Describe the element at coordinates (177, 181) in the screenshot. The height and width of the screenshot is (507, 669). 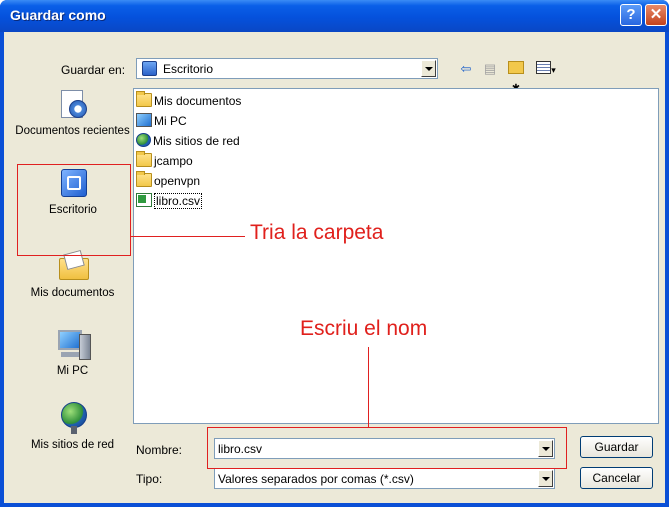
I see `file-name: openvpn` at that location.